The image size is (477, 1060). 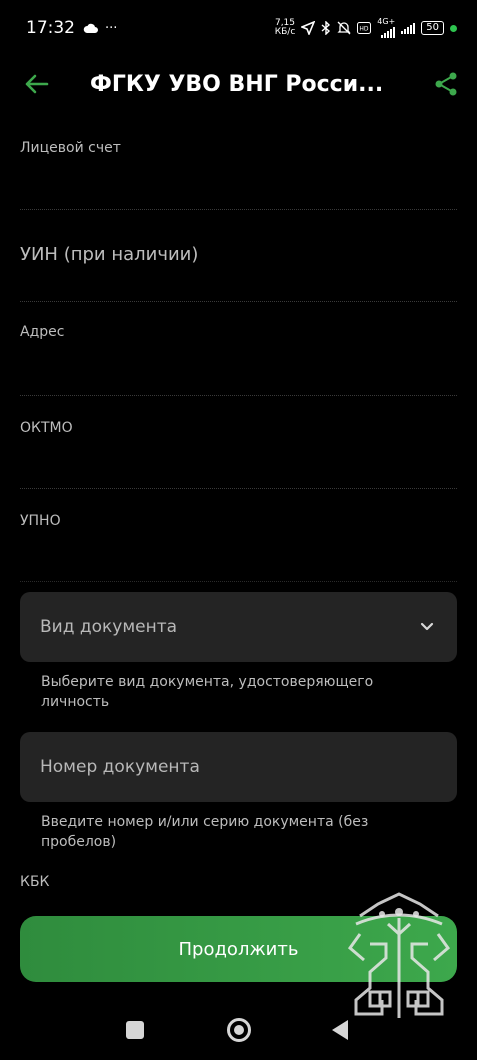 I want to click on document-type-placeholder: Вид документа, so click(x=109, y=627).